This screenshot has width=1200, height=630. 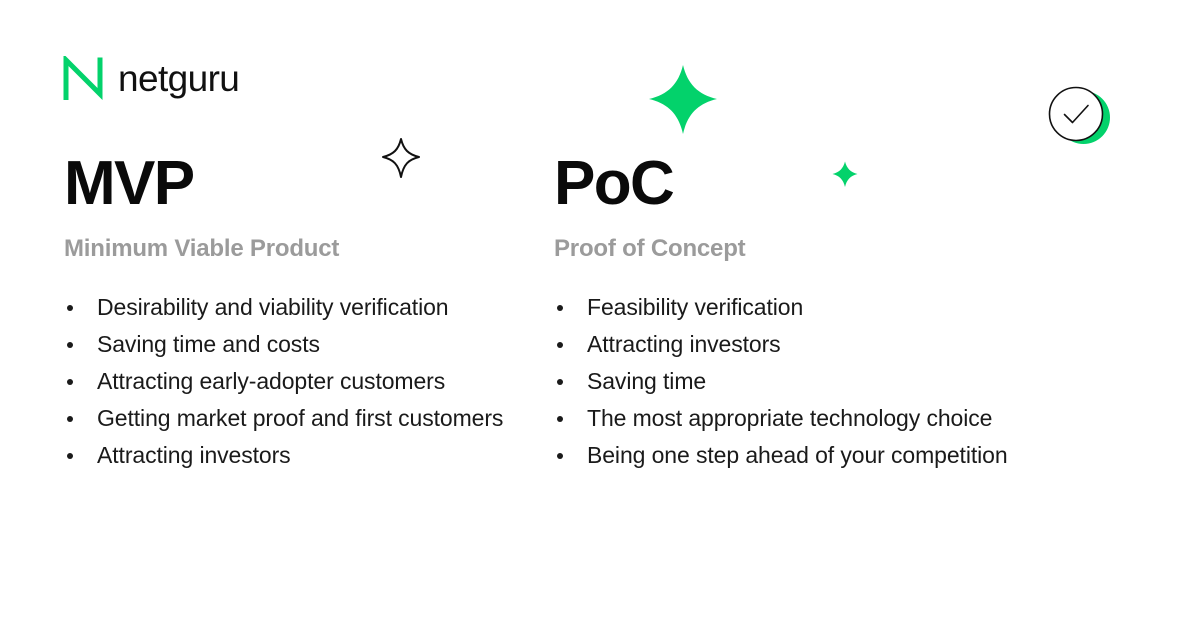 What do you see at coordinates (83, 78) in the screenshot?
I see `netguru-n-mark-icon` at bounding box center [83, 78].